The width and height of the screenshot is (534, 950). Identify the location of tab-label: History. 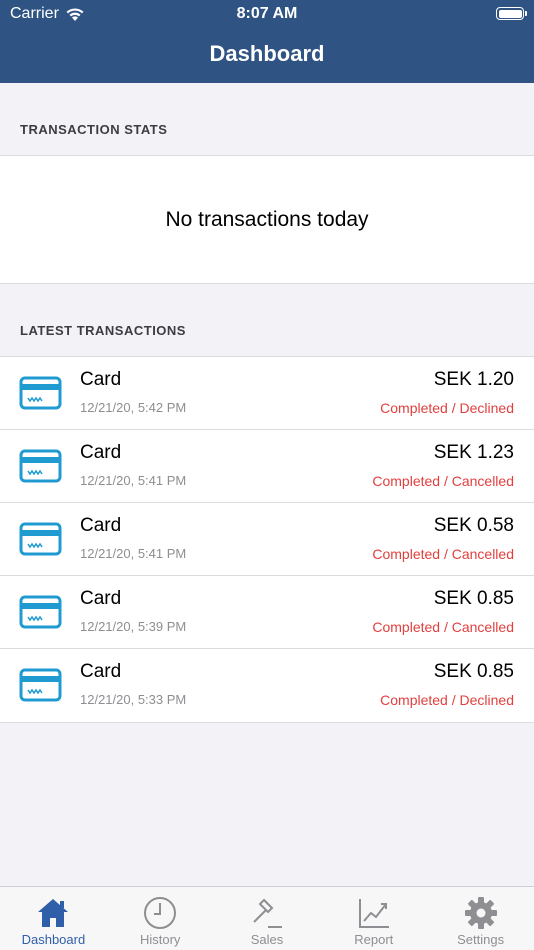
(160, 939).